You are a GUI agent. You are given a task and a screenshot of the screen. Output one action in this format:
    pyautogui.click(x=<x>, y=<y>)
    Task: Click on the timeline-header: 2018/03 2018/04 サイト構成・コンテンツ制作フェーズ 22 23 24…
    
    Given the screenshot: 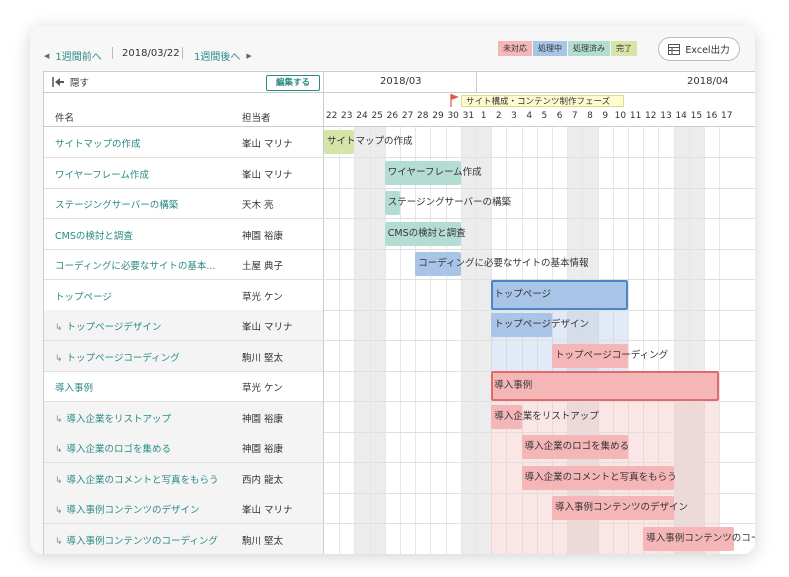 What is the action you would take?
    pyautogui.click(x=539, y=99)
    